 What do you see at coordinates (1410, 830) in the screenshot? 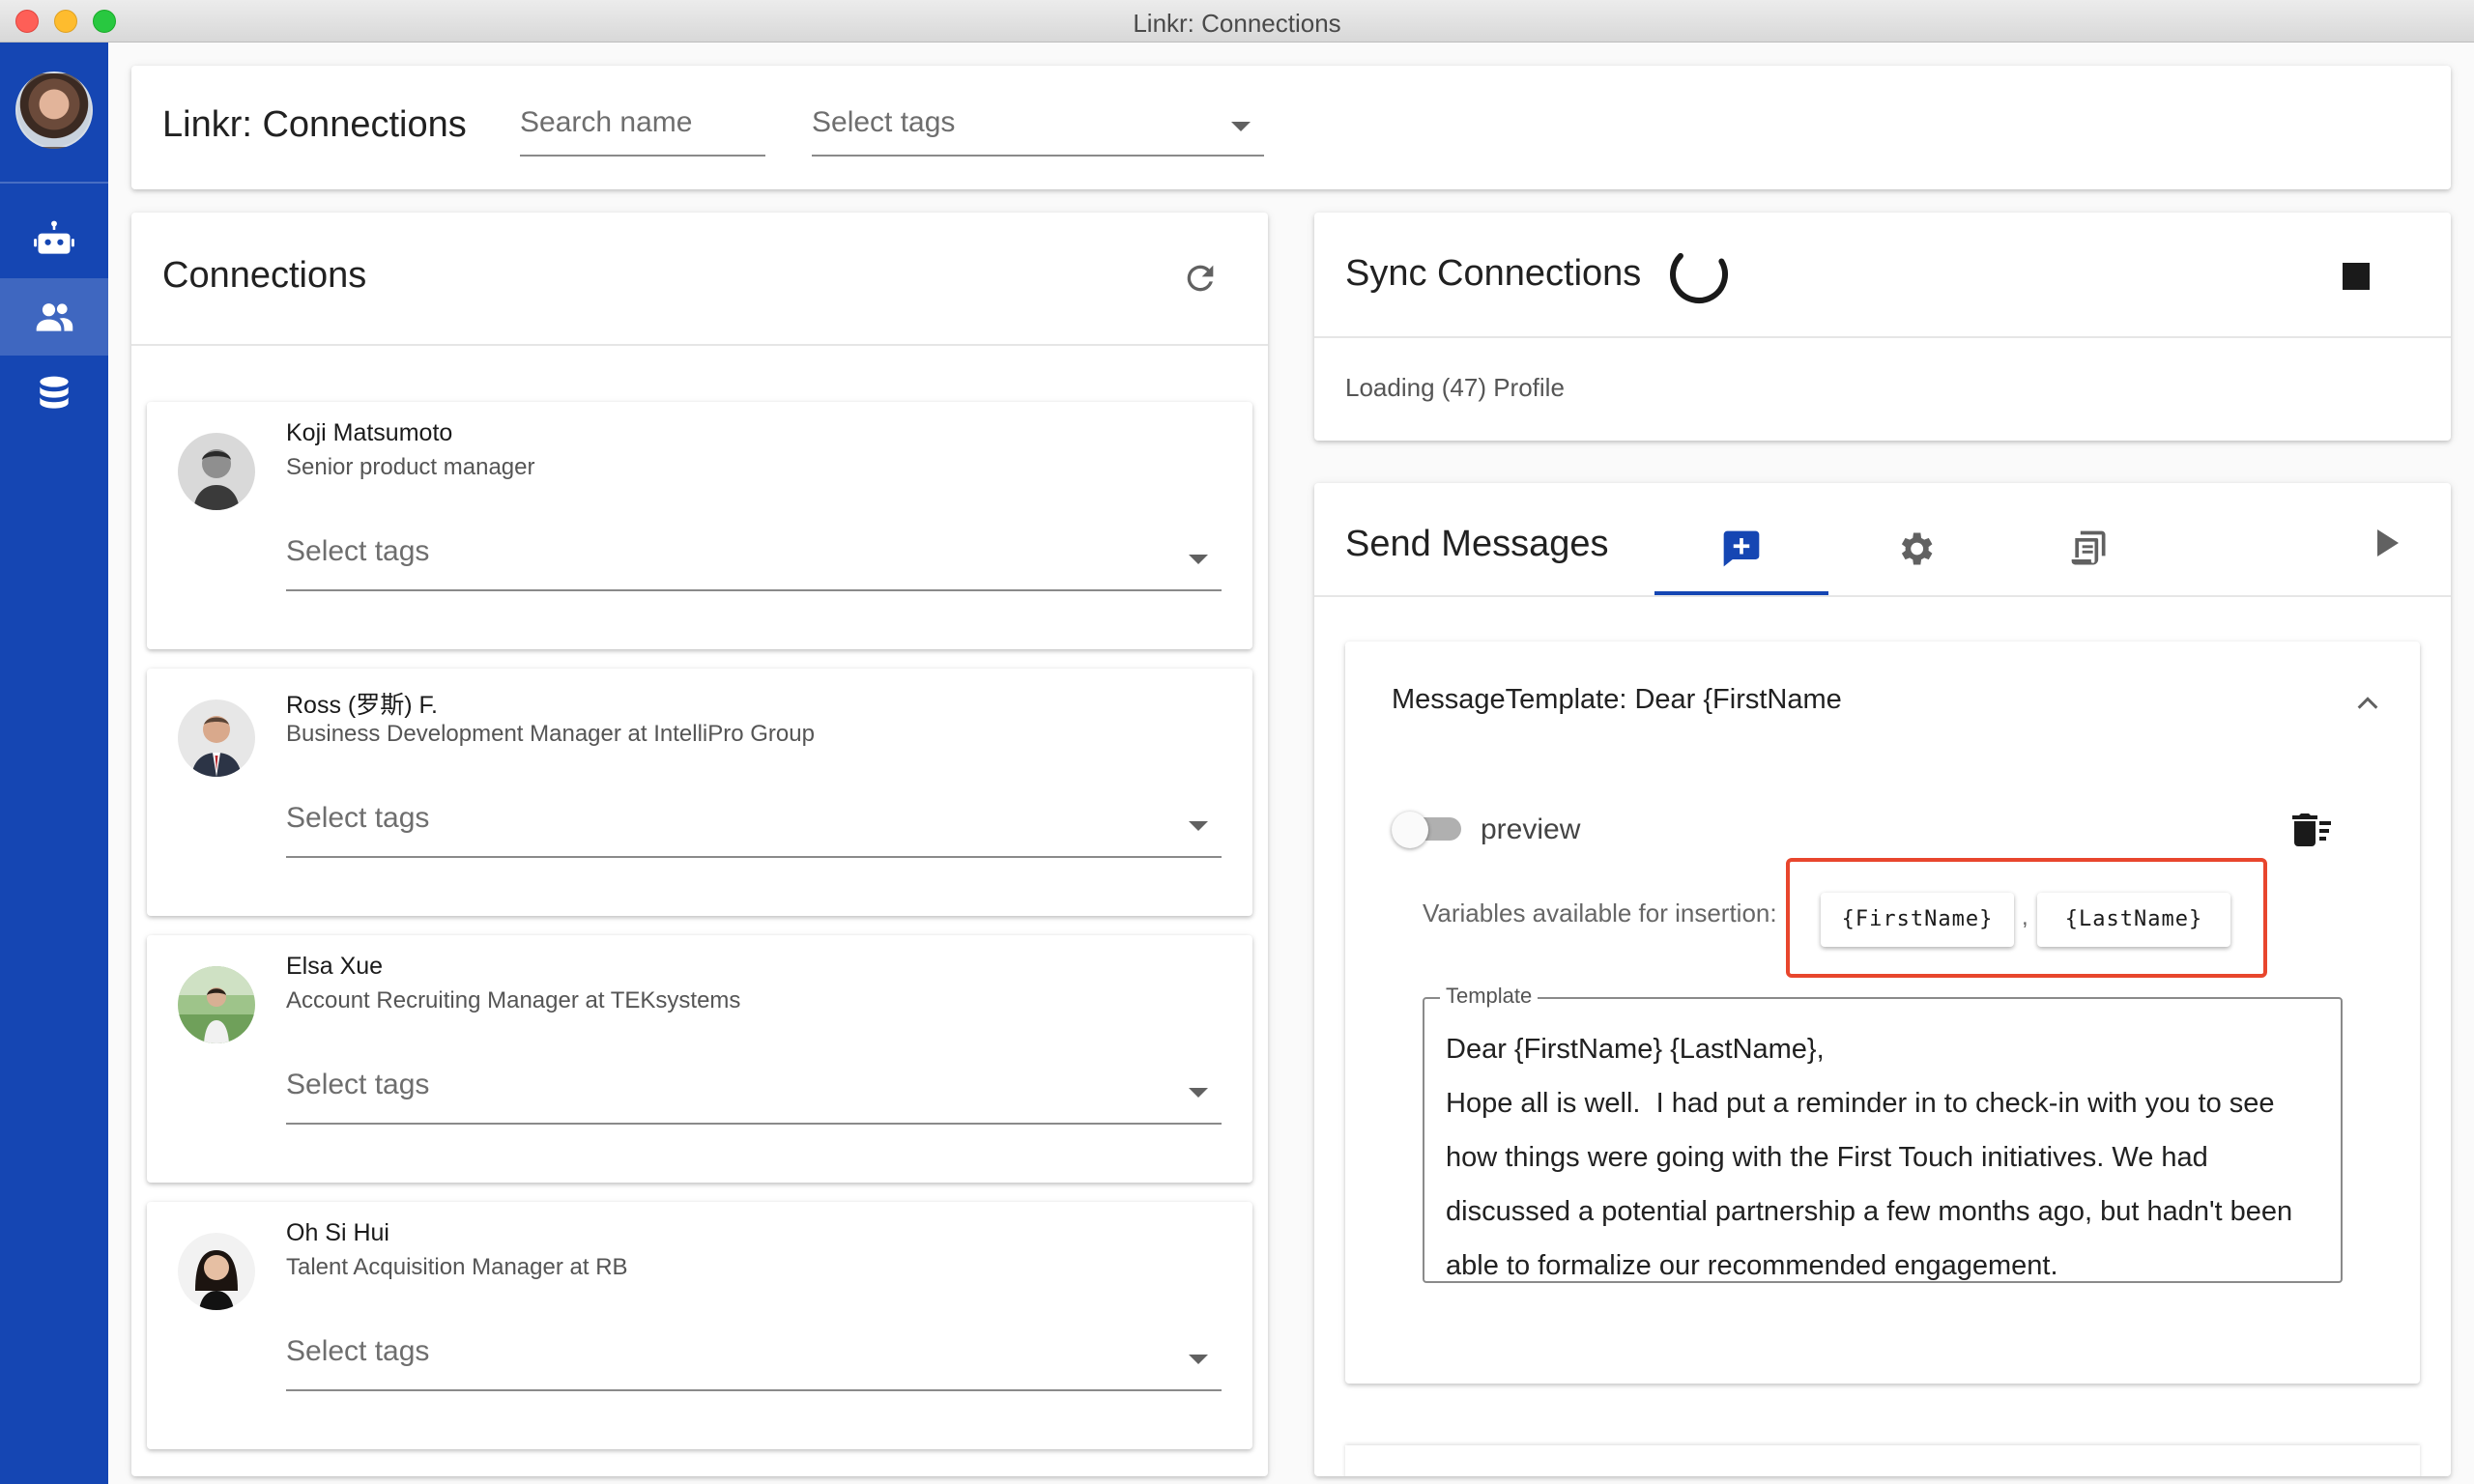
I see `toggle-thumb` at bounding box center [1410, 830].